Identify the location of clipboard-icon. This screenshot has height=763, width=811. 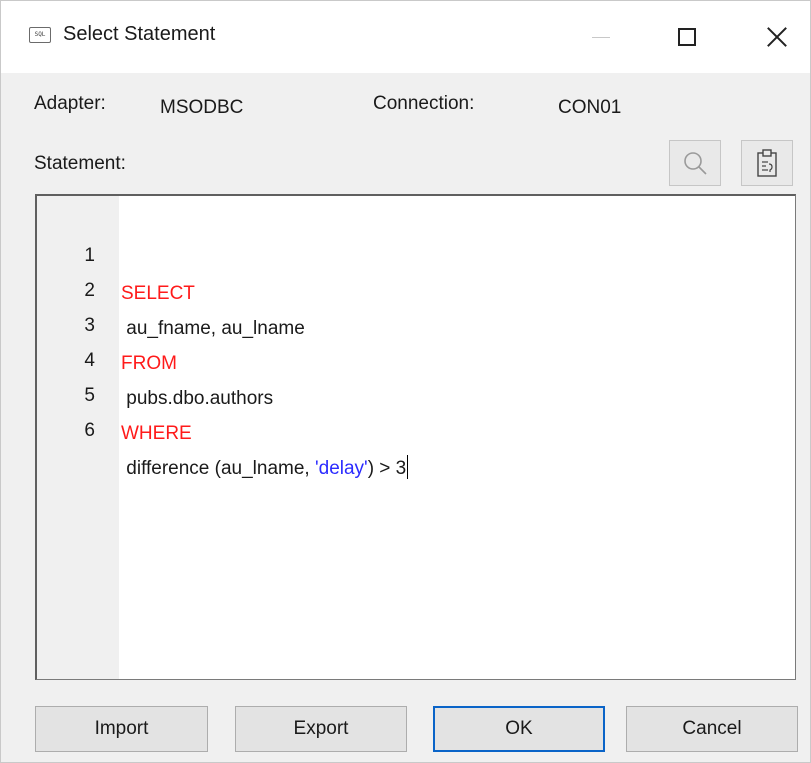
(767, 163).